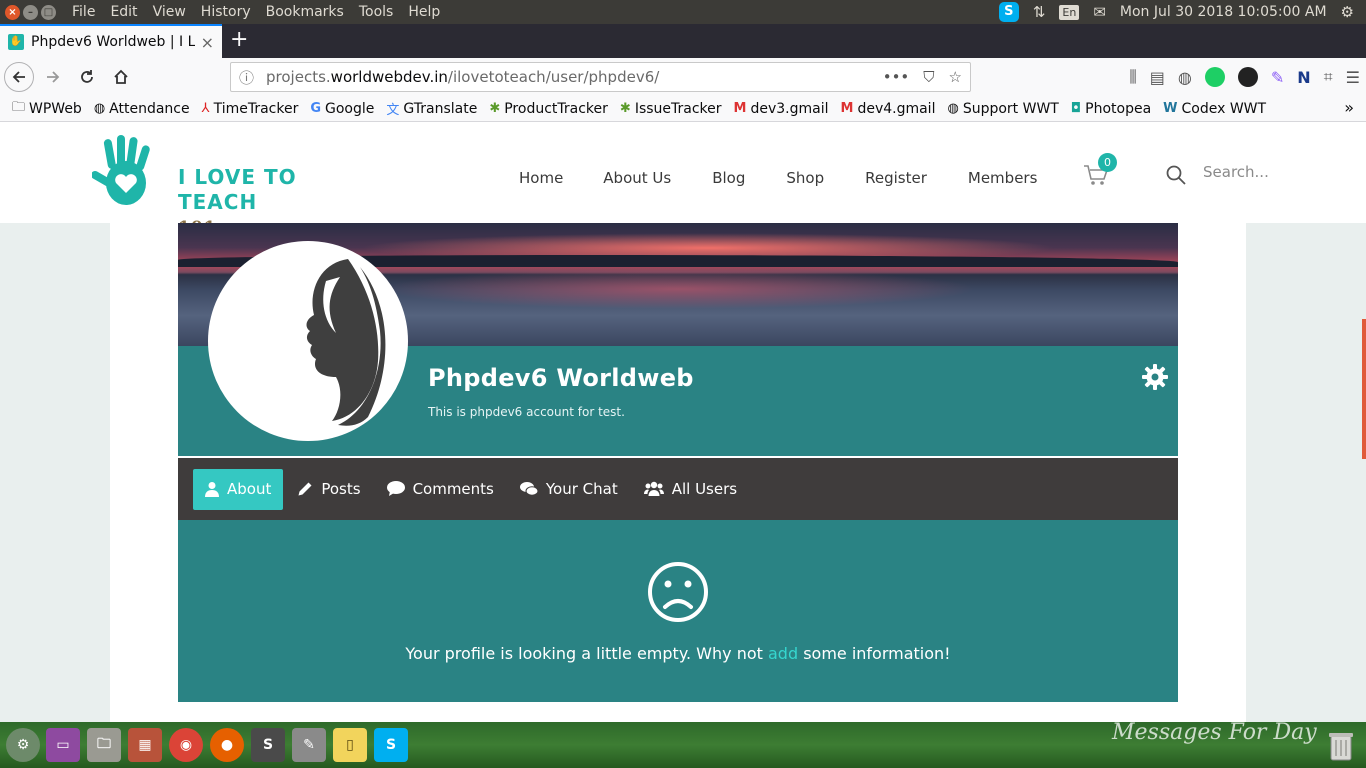 The width and height of the screenshot is (1366, 768). Describe the element at coordinates (1349, 107) in the screenshot. I see `bookmarks-overflow-icon: »` at that location.